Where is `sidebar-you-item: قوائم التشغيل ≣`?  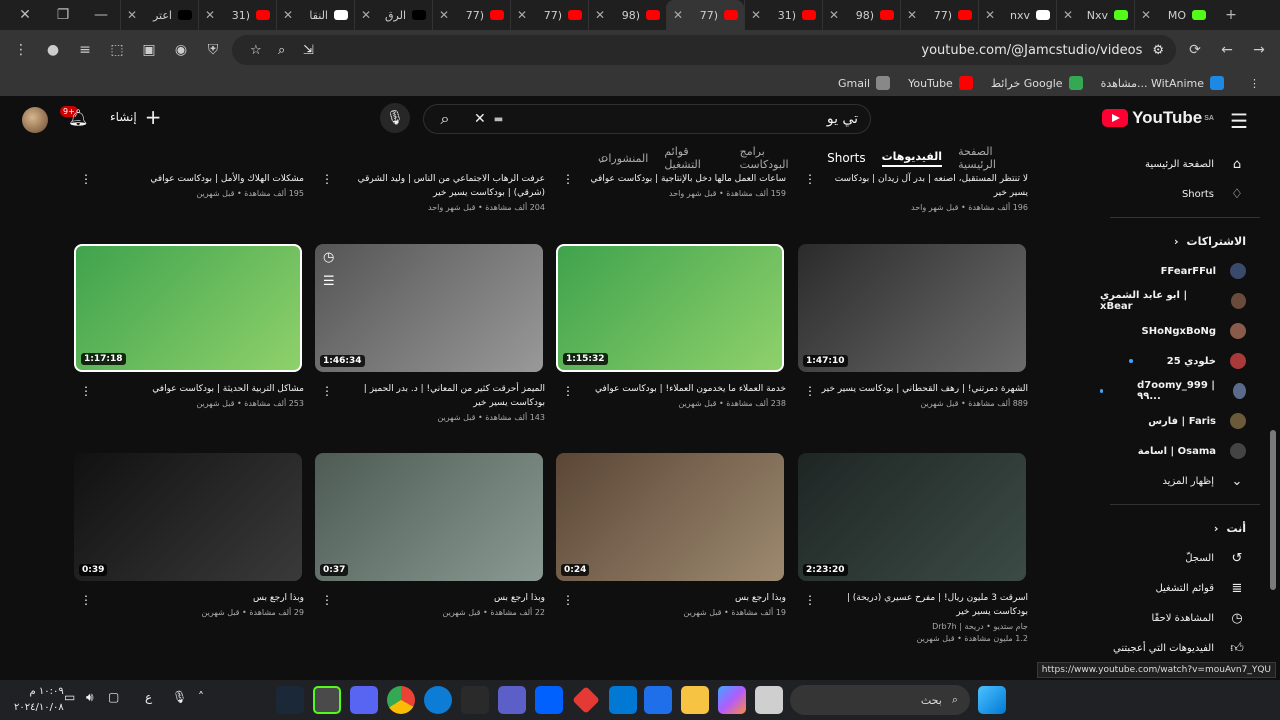
sidebar-you-item: قوائم التشغيل ≣ is located at coordinates (1190, 588).